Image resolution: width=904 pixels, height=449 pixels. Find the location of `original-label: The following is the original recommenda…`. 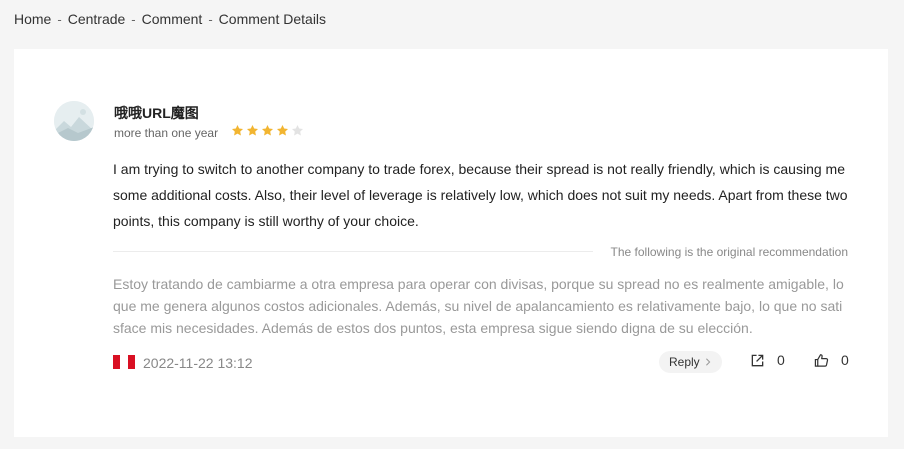

original-label: The following is the original recommenda… is located at coordinates (729, 252).